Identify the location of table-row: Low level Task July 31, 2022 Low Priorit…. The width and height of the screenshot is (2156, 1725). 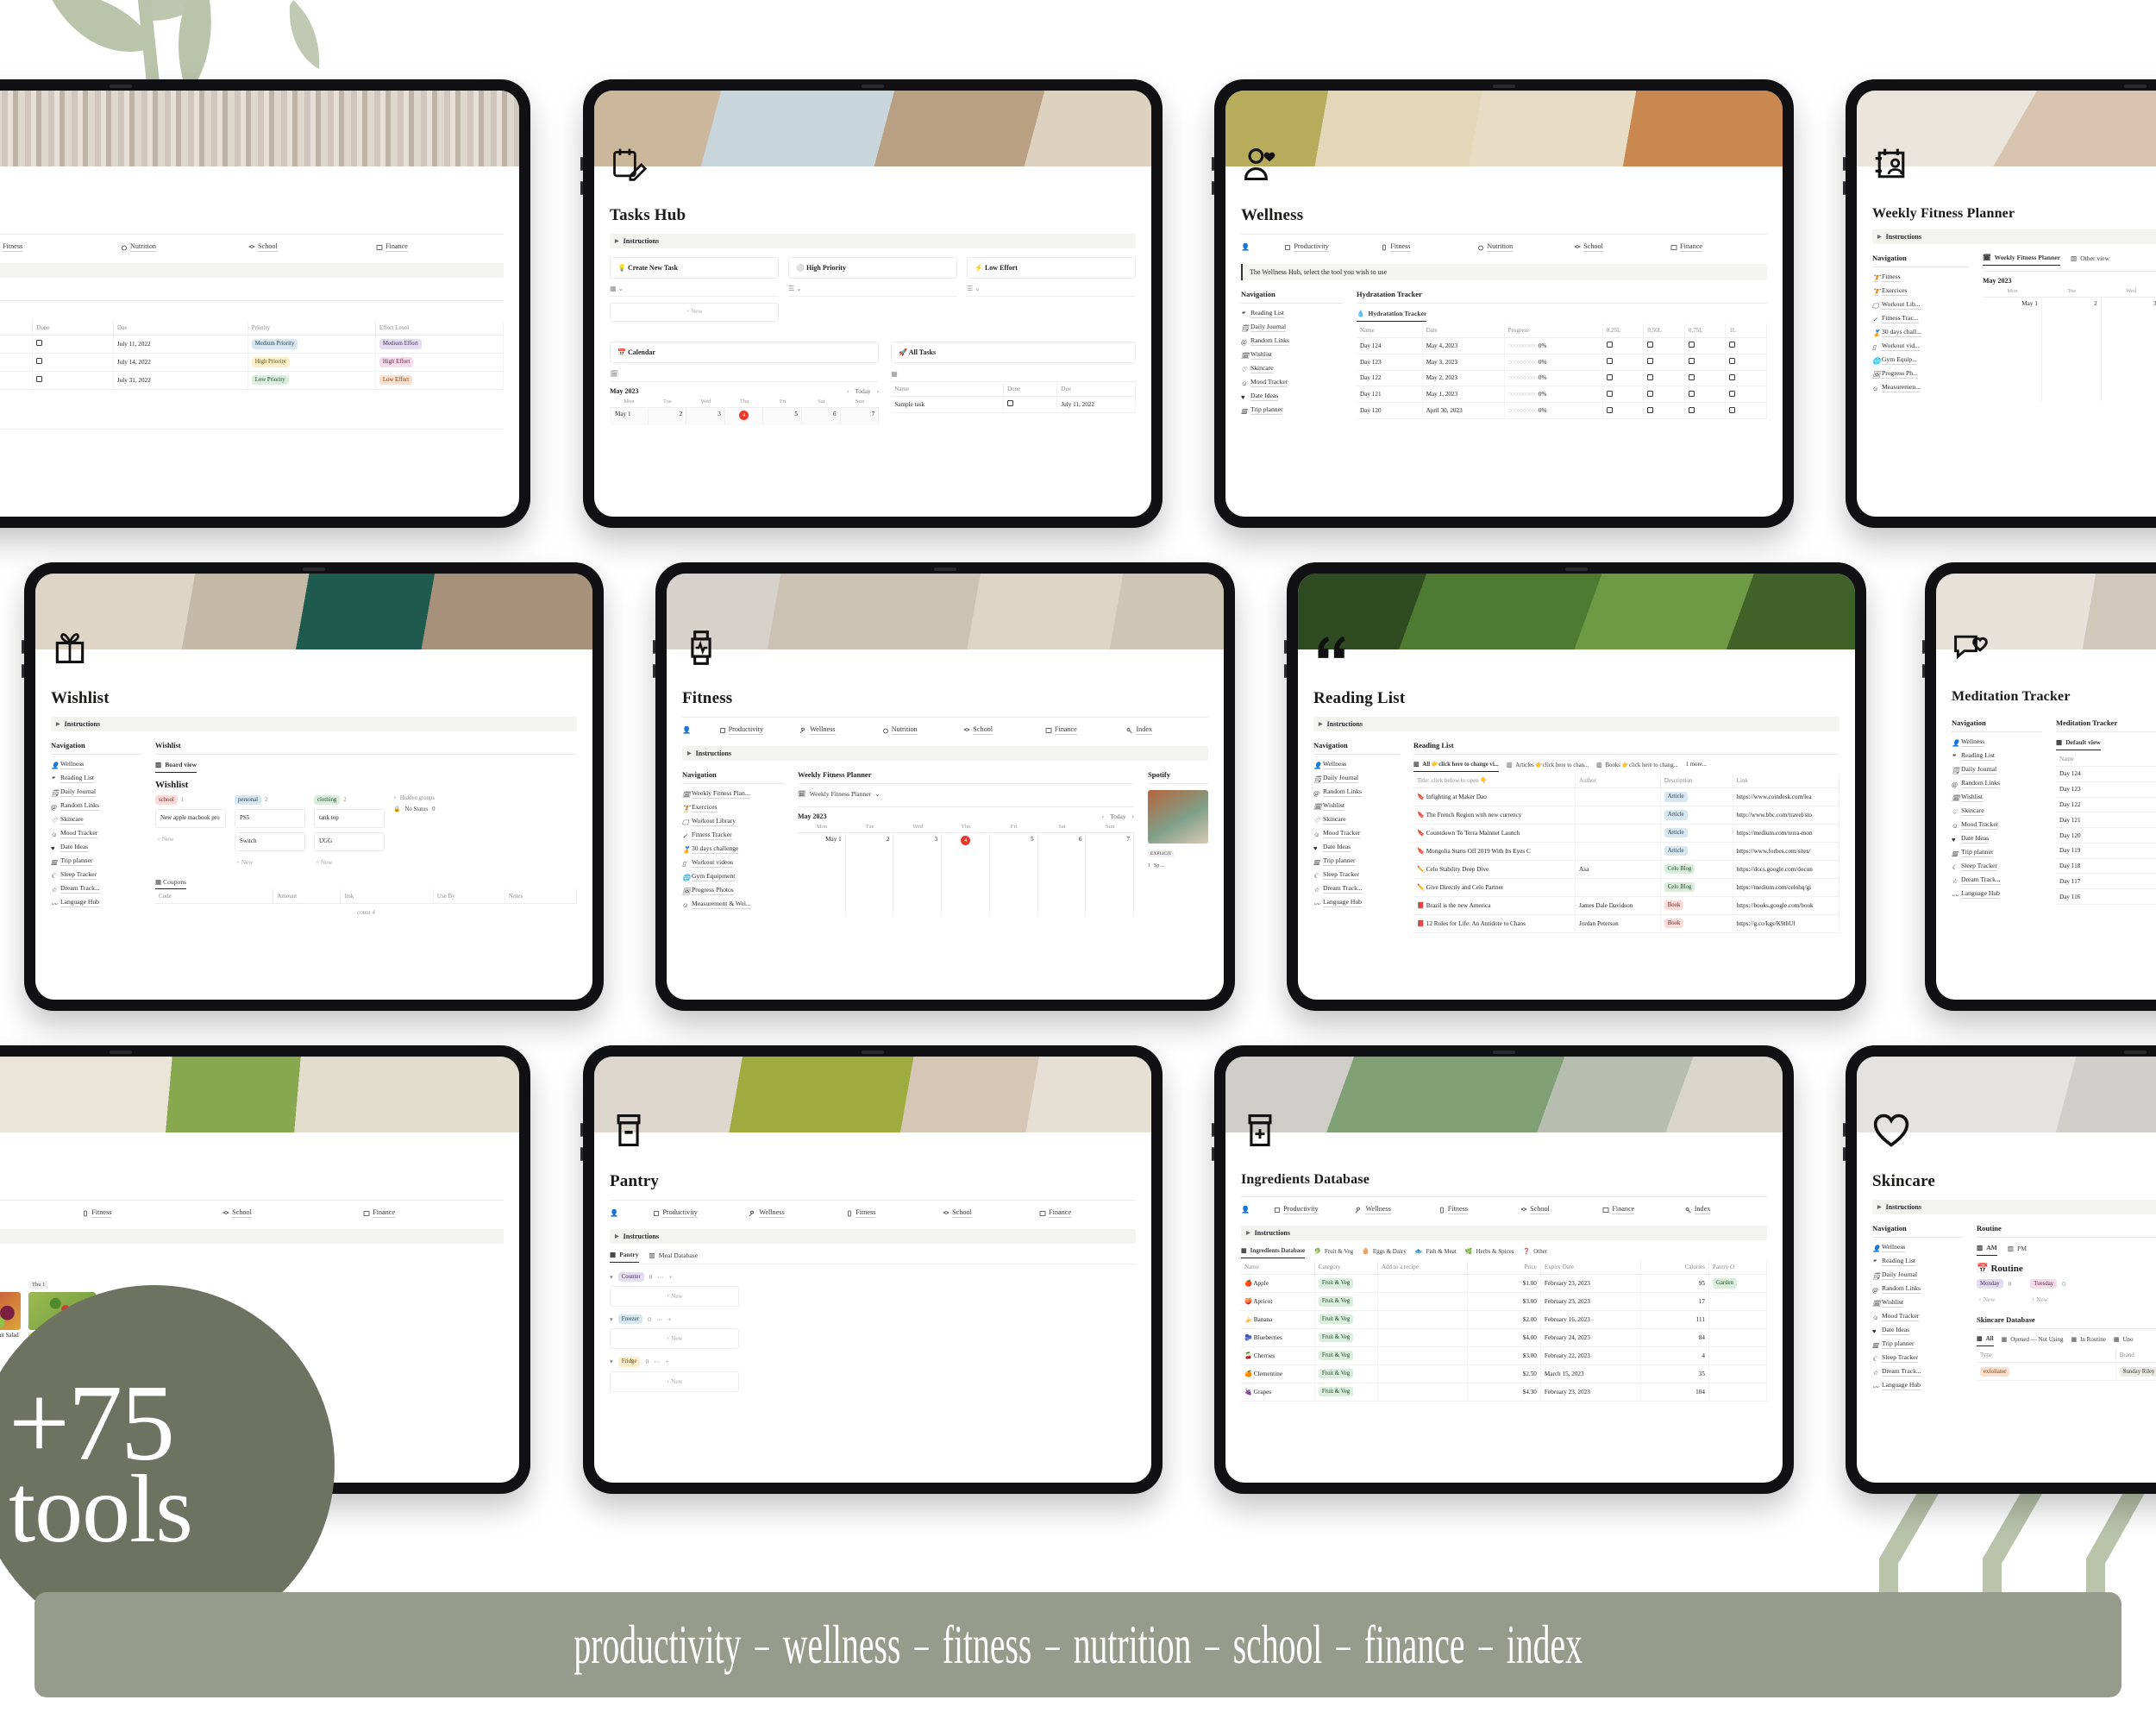
(252, 380).